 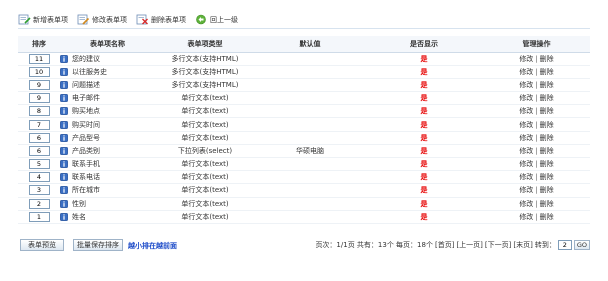 What do you see at coordinates (79, 203) in the screenshot?
I see `form-item-name: 性别` at bounding box center [79, 203].